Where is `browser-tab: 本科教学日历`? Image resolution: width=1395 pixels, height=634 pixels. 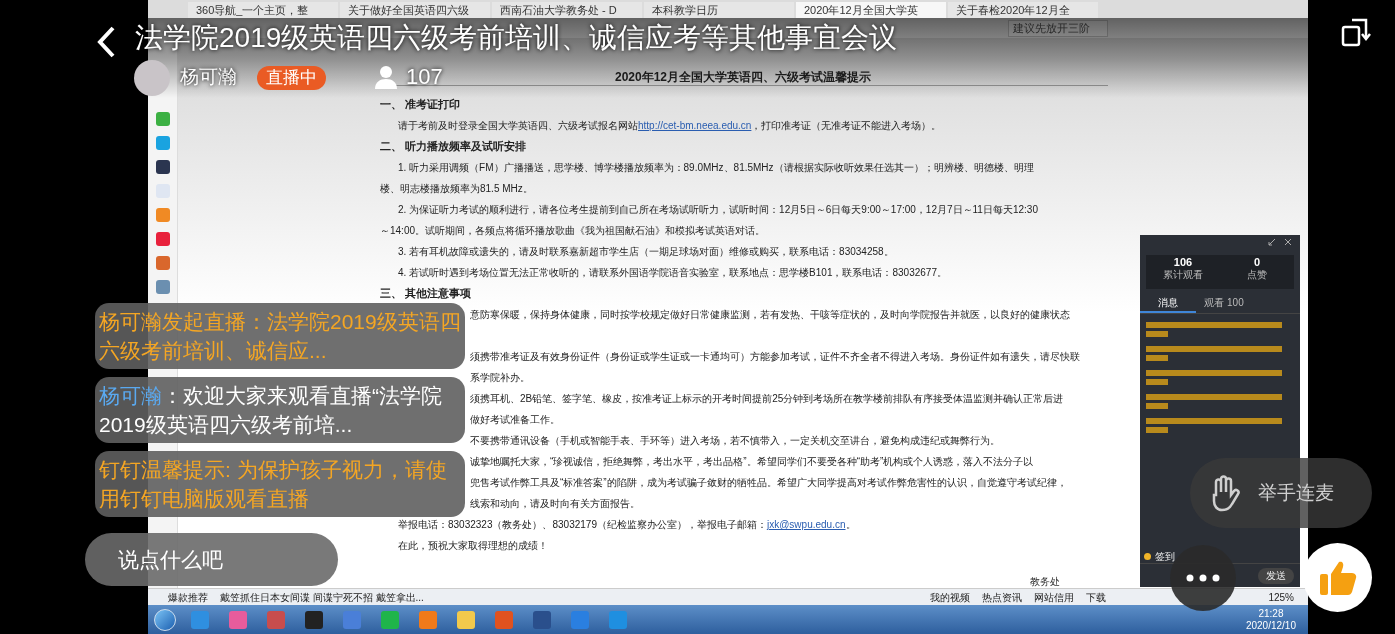
browser-tab: 本科教学日历 is located at coordinates (719, 10).